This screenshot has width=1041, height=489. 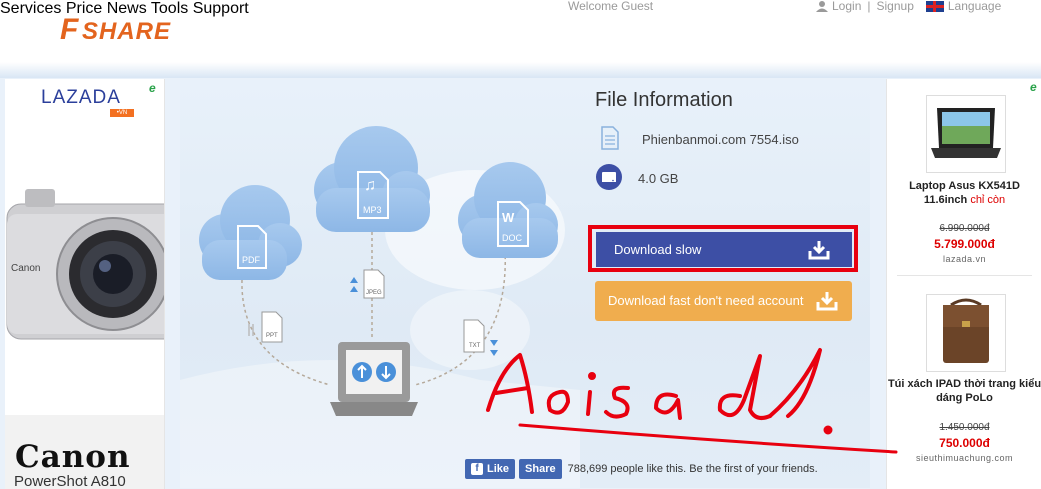 I want to click on signup-link: Signup, so click(x=895, y=6).